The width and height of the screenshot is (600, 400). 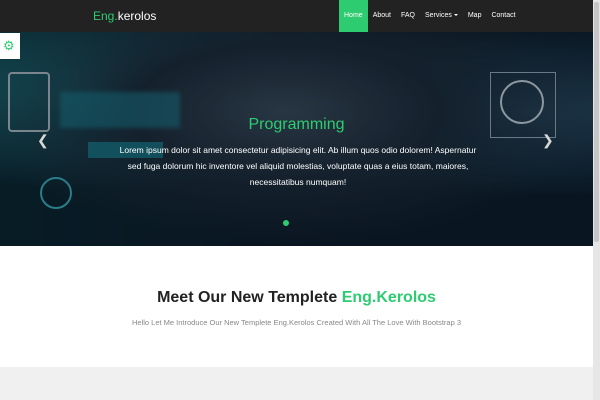 I want to click on section-title: Meet Our New Templete Eng.Kerolos, so click(x=296, y=297).